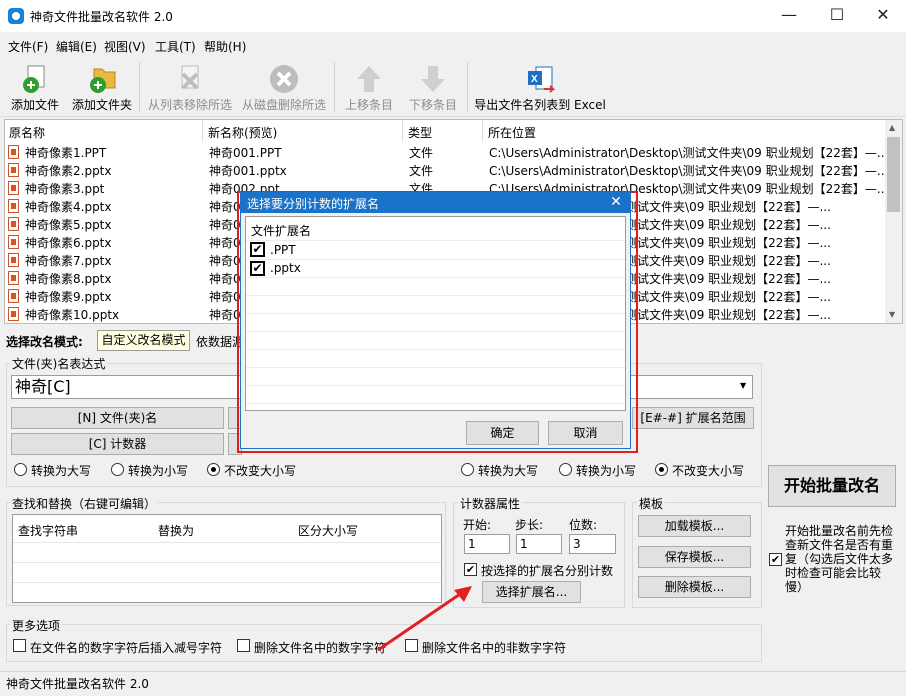 This screenshot has width=906, height=696. I want to click on menu-tools: 工具(T), so click(175, 46).